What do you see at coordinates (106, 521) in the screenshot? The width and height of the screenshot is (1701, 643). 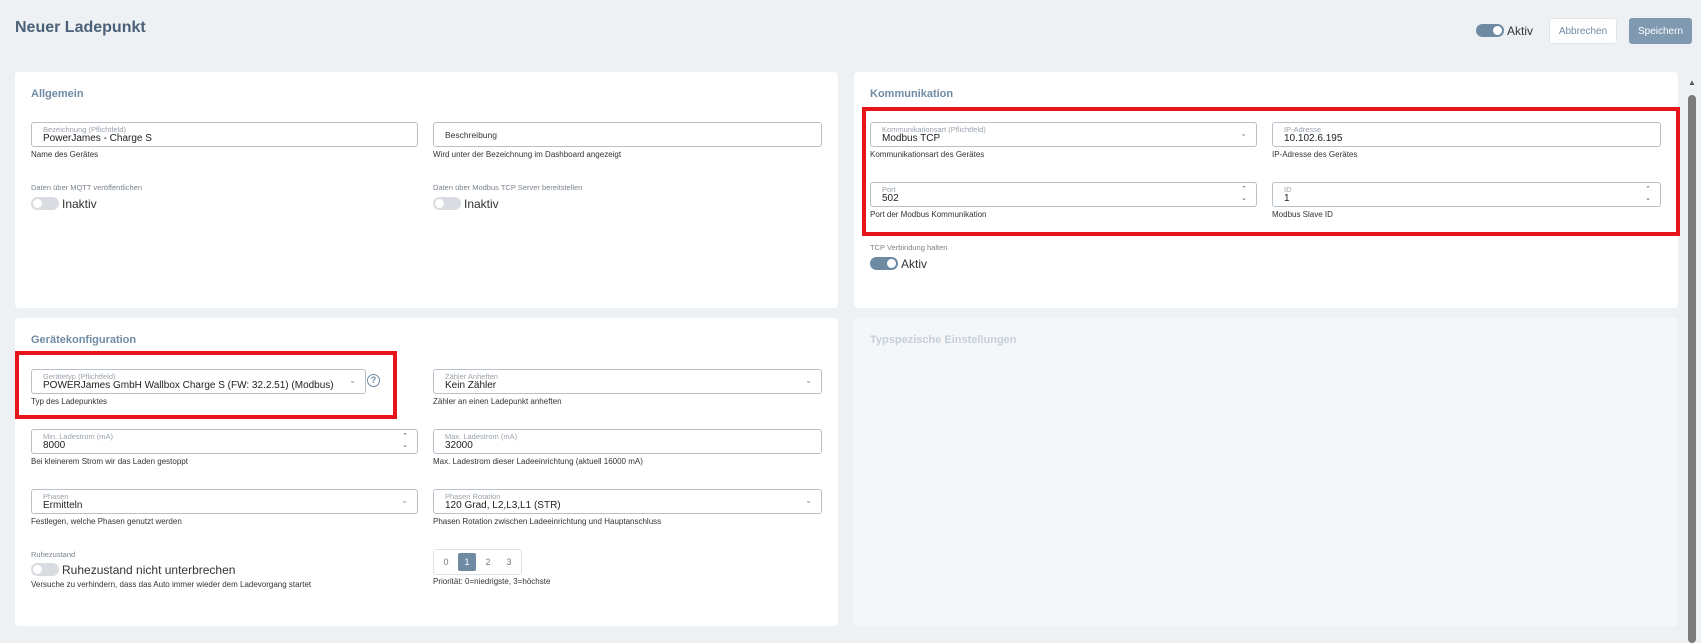 I see `phases-help: Festlegen, welche Phasen genutzt werden` at bounding box center [106, 521].